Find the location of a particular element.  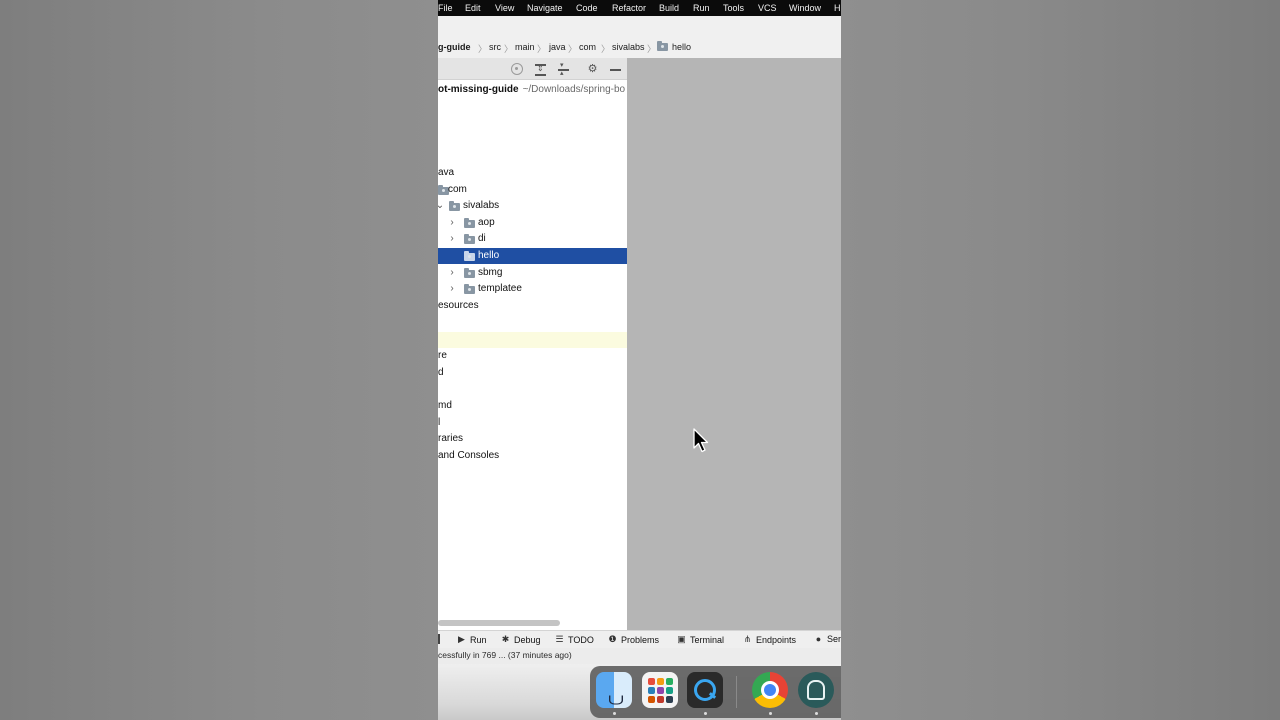

bug-icon: ✱ is located at coordinates (505, 639).